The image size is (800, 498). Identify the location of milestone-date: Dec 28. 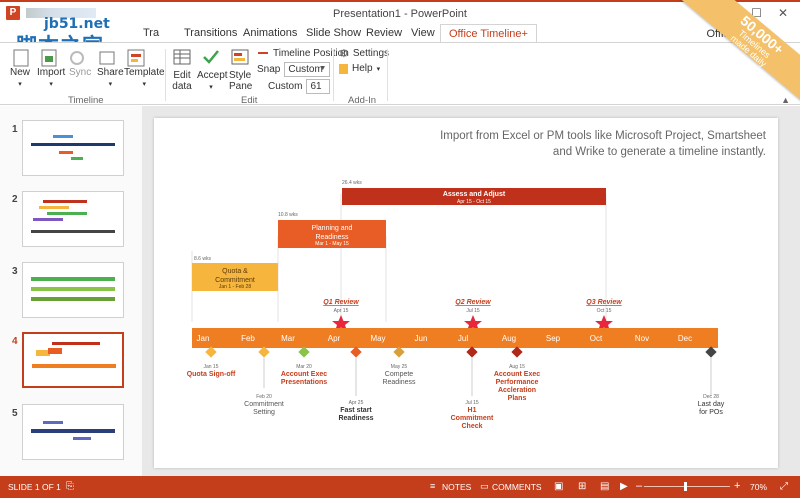
(711, 397).